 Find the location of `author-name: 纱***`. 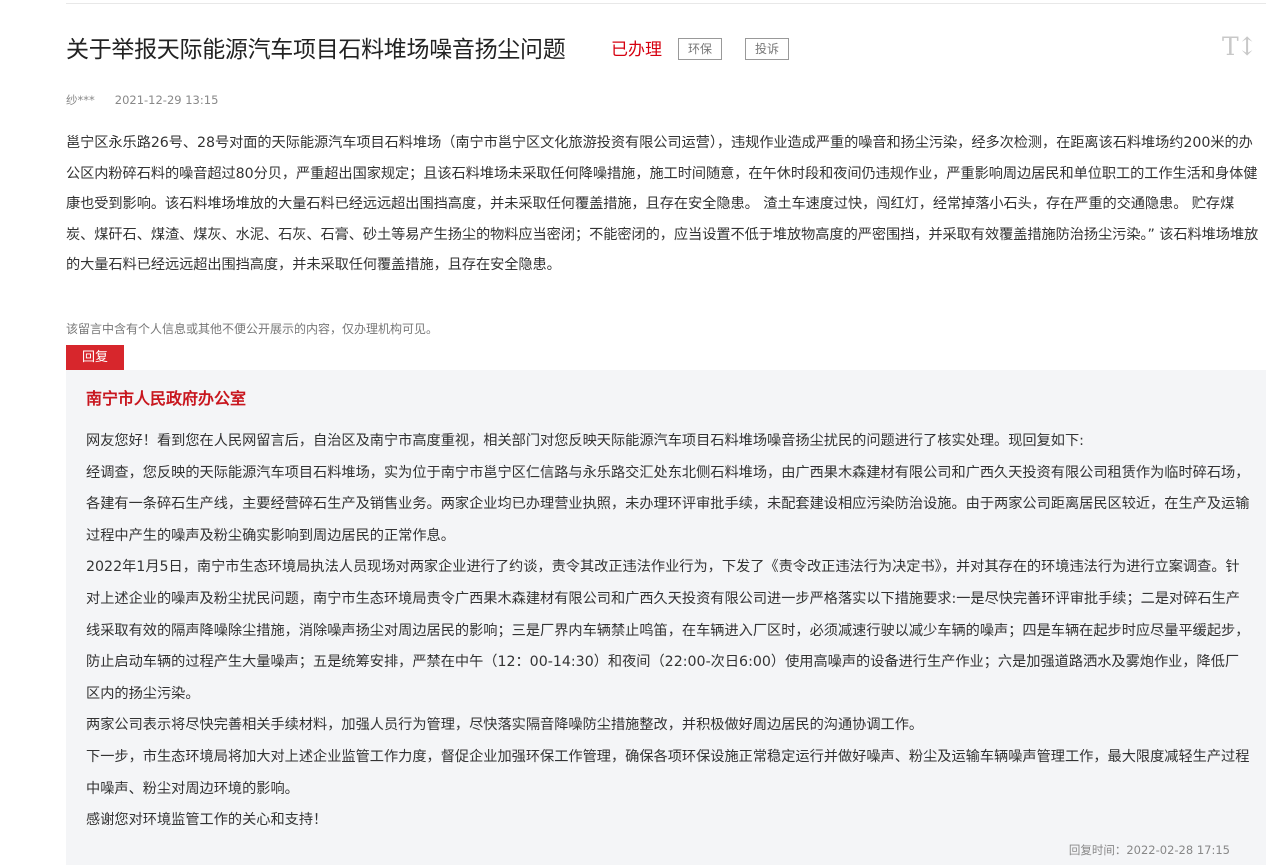

author-name: 纱*** is located at coordinates (80, 100).